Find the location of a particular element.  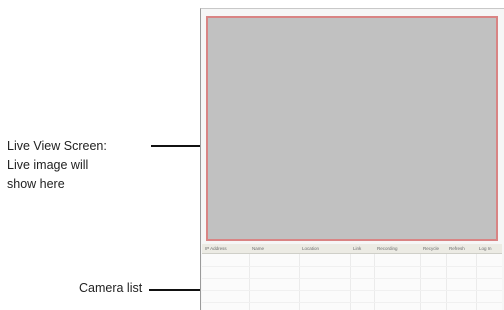

live-view-callout-pointer is located at coordinates (178, 146).